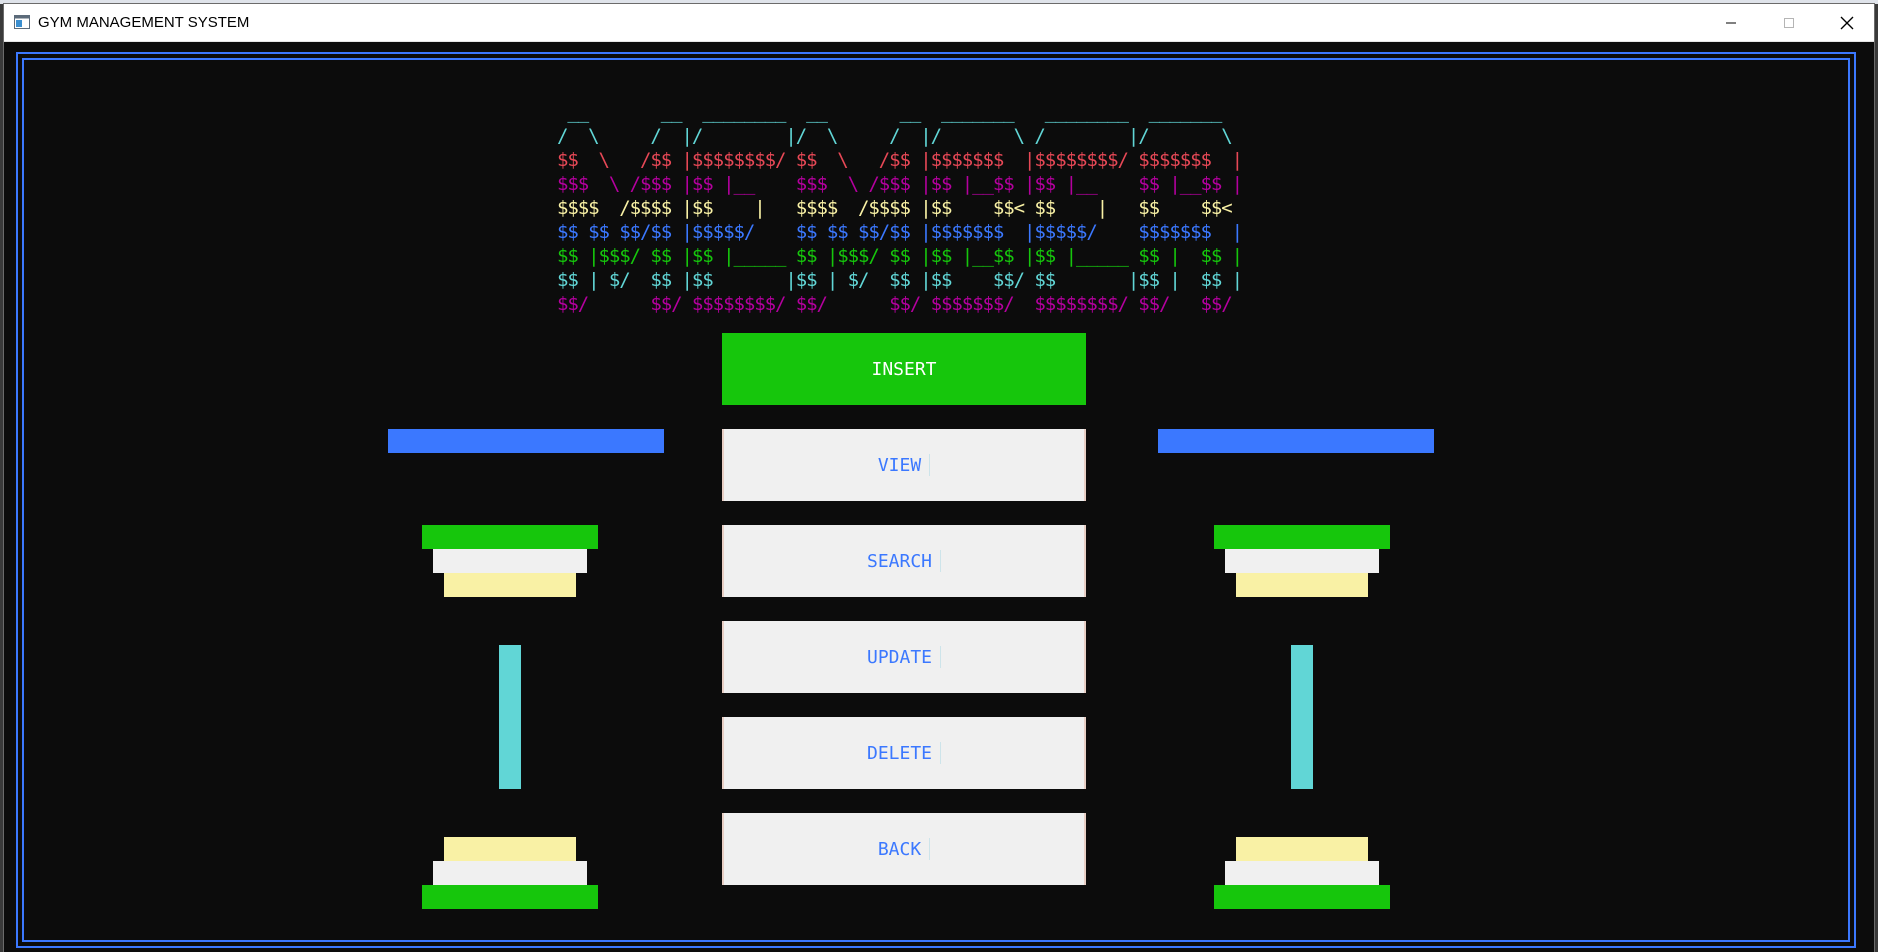  I want to click on left-bottom-yellow-plate, so click(510, 849).